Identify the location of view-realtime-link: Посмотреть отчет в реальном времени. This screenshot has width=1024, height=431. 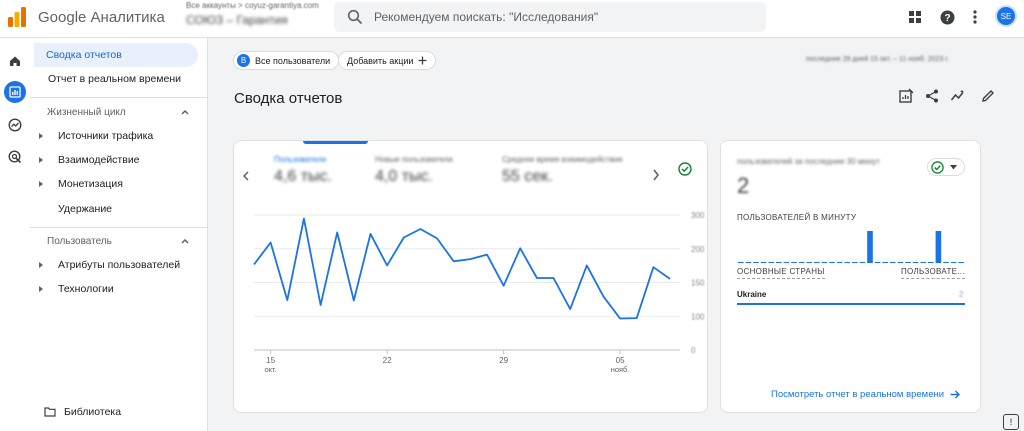
(866, 394).